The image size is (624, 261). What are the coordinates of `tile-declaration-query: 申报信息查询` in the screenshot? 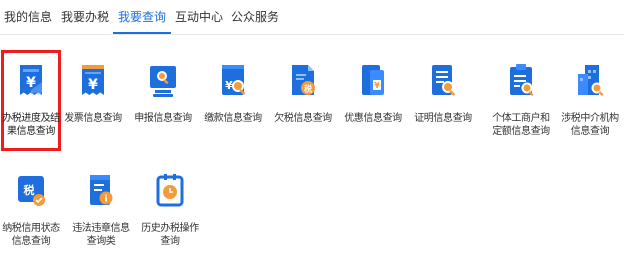 It's located at (163, 93).